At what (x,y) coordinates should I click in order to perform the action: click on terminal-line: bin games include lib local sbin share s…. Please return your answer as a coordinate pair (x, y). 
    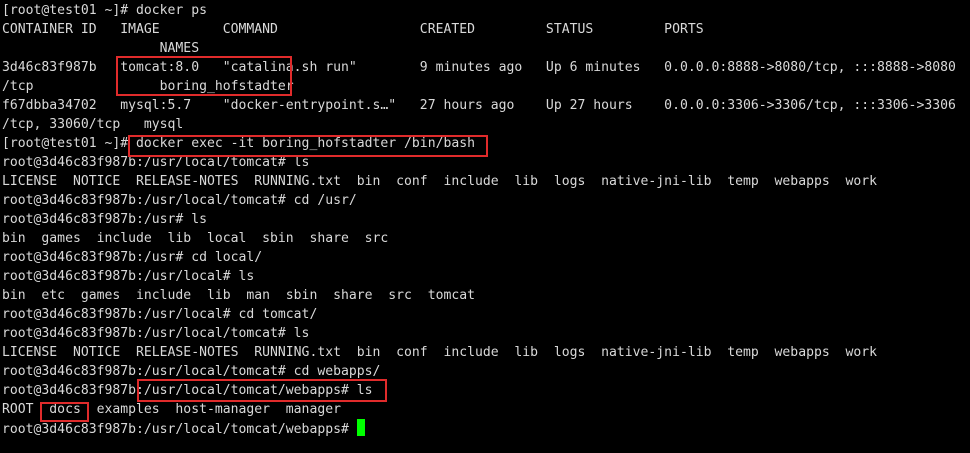
    Looking at the image, I should click on (195, 238).